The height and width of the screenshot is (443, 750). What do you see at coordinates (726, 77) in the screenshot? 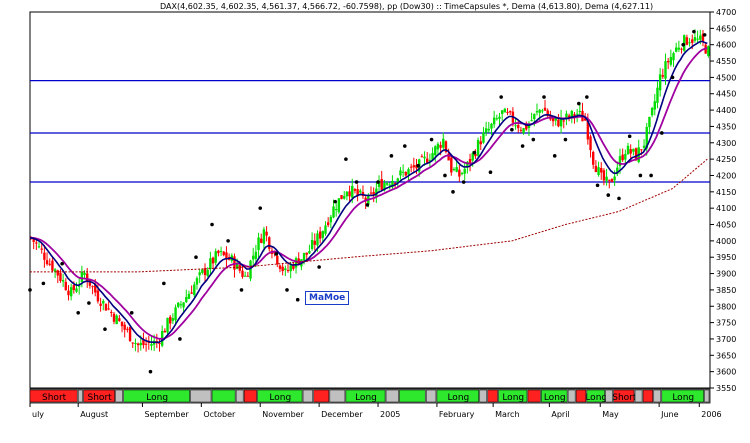
I see `y-tick-label: 4500` at bounding box center [726, 77].